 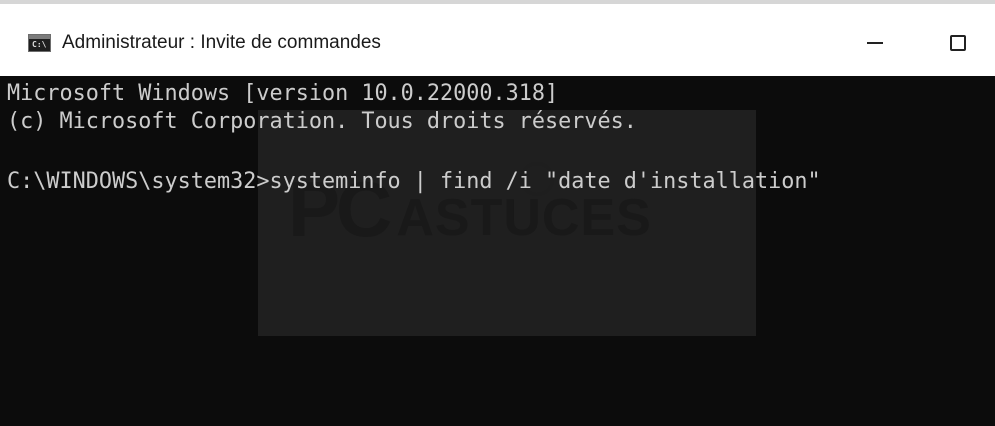 What do you see at coordinates (39, 37) in the screenshot?
I see `cmd-icon-bar` at bounding box center [39, 37].